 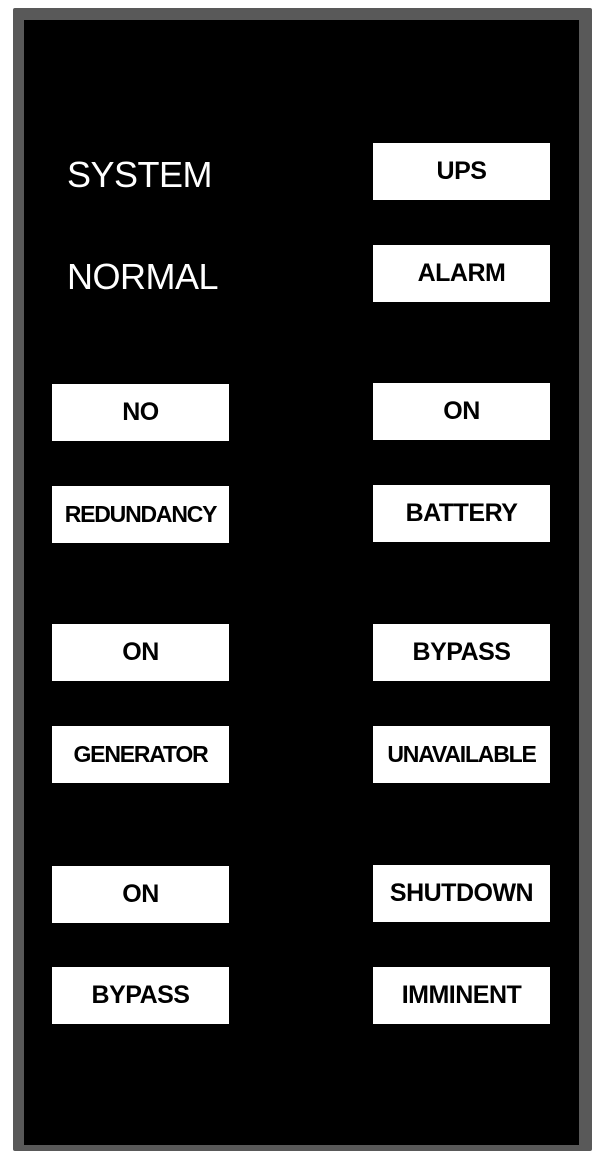 What do you see at coordinates (140, 174) in the screenshot?
I see `status-system-label: SYSTEM` at bounding box center [140, 174].